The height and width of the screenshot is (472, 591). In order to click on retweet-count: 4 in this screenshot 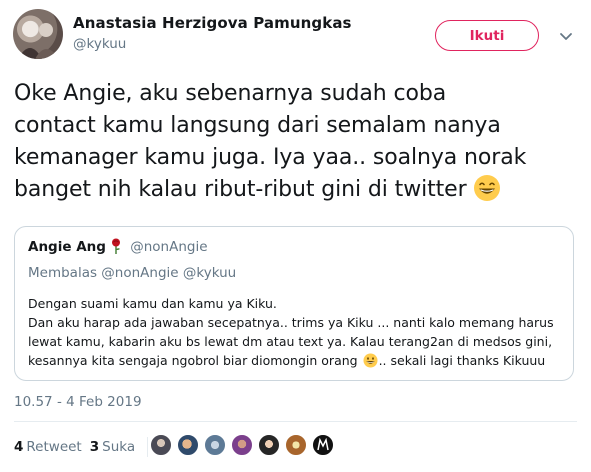, I will do `click(19, 447)`.